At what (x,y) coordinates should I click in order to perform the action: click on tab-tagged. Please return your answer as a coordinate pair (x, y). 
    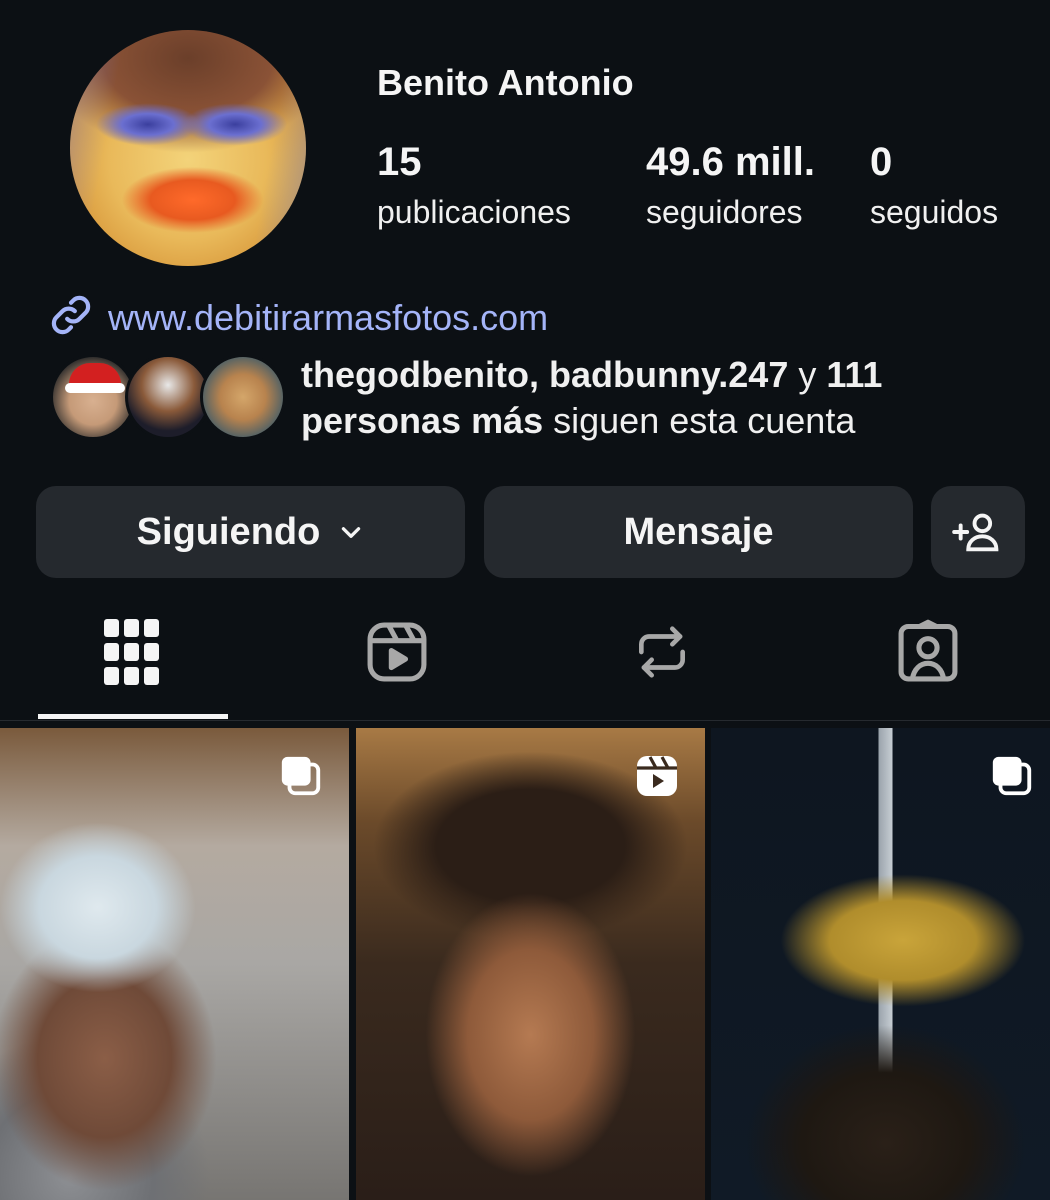
    Looking at the image, I should click on (928, 652).